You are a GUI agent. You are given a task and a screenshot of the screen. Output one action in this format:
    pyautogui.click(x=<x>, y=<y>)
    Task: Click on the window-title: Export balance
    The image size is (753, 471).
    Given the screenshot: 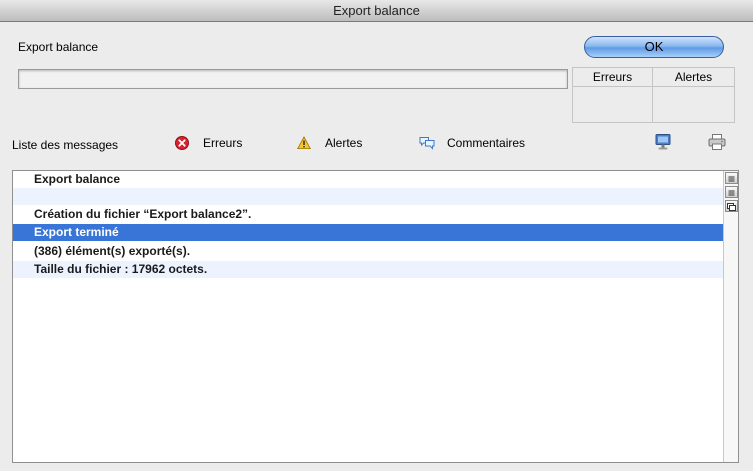 What is the action you would take?
    pyautogui.click(x=376, y=10)
    